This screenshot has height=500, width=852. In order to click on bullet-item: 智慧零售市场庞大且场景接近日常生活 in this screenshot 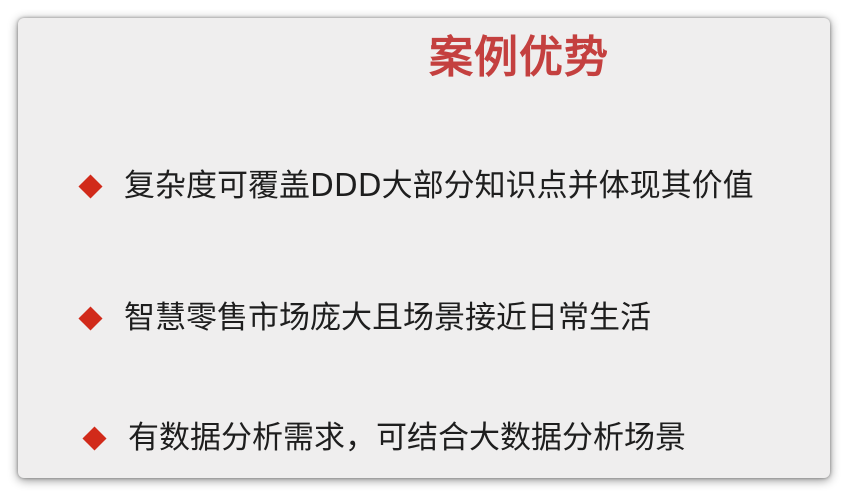, I will do `click(364, 318)`.